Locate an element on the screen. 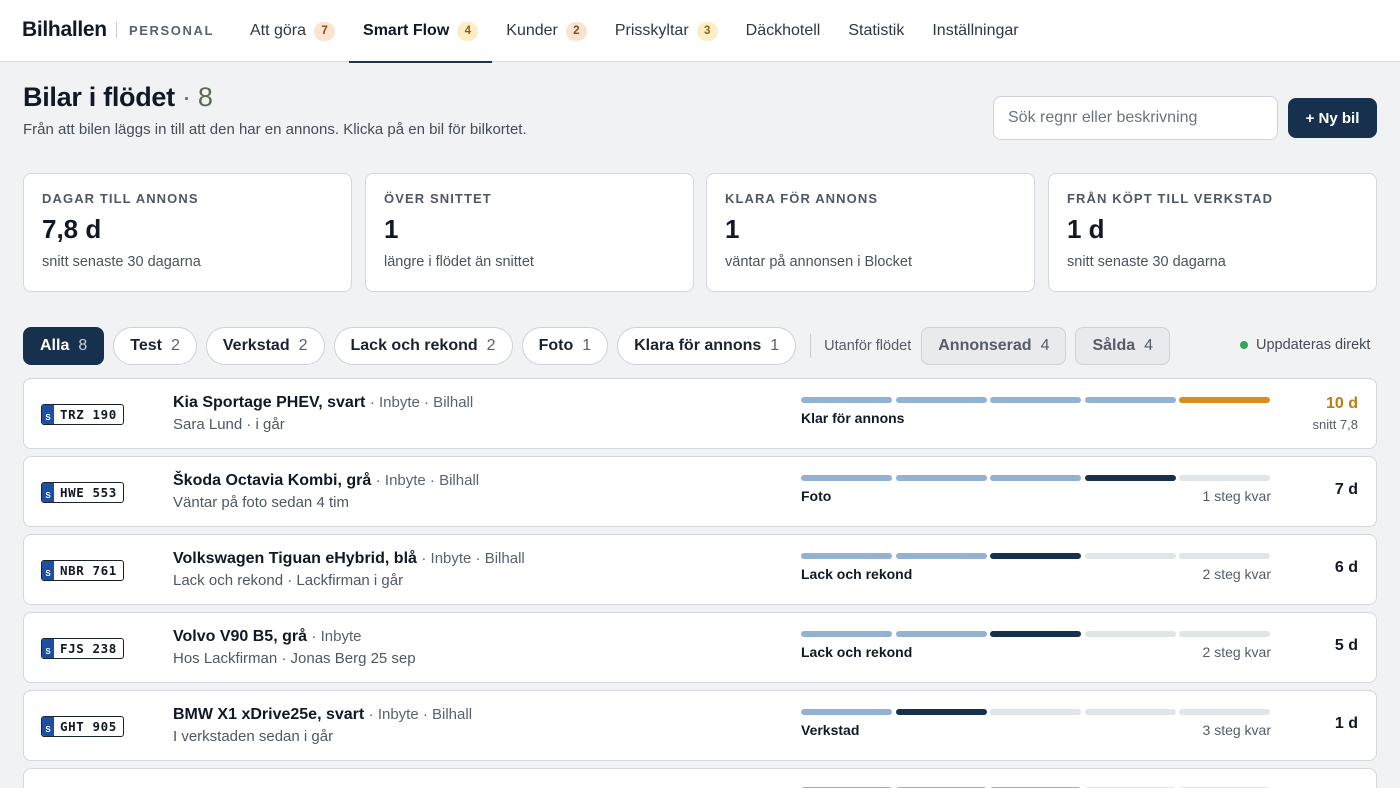  filter-chip-foto: Foto 1 is located at coordinates (565, 346).